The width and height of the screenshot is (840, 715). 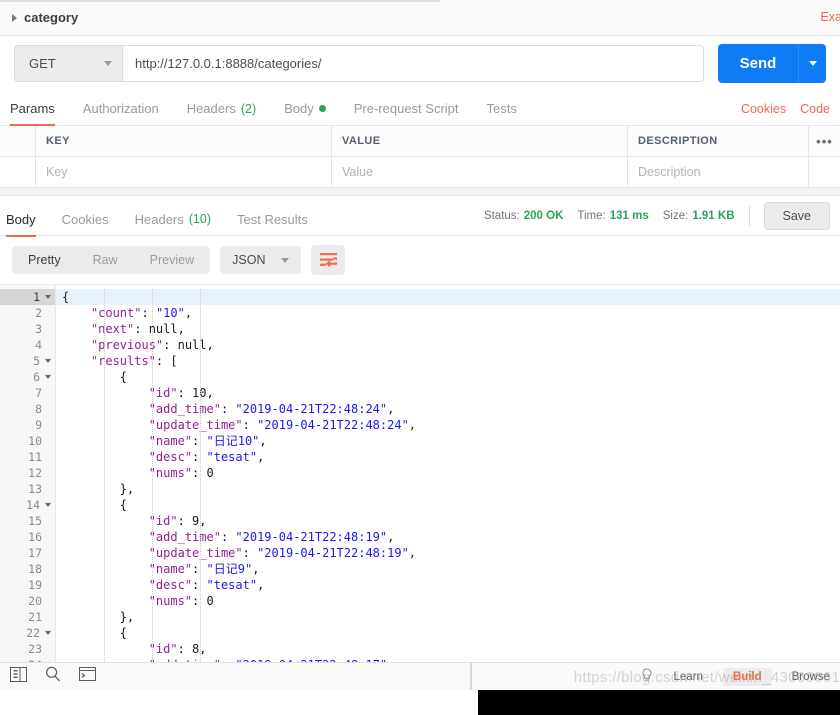 What do you see at coordinates (272, 224) in the screenshot?
I see `response-tab-test-results: Test Results` at bounding box center [272, 224].